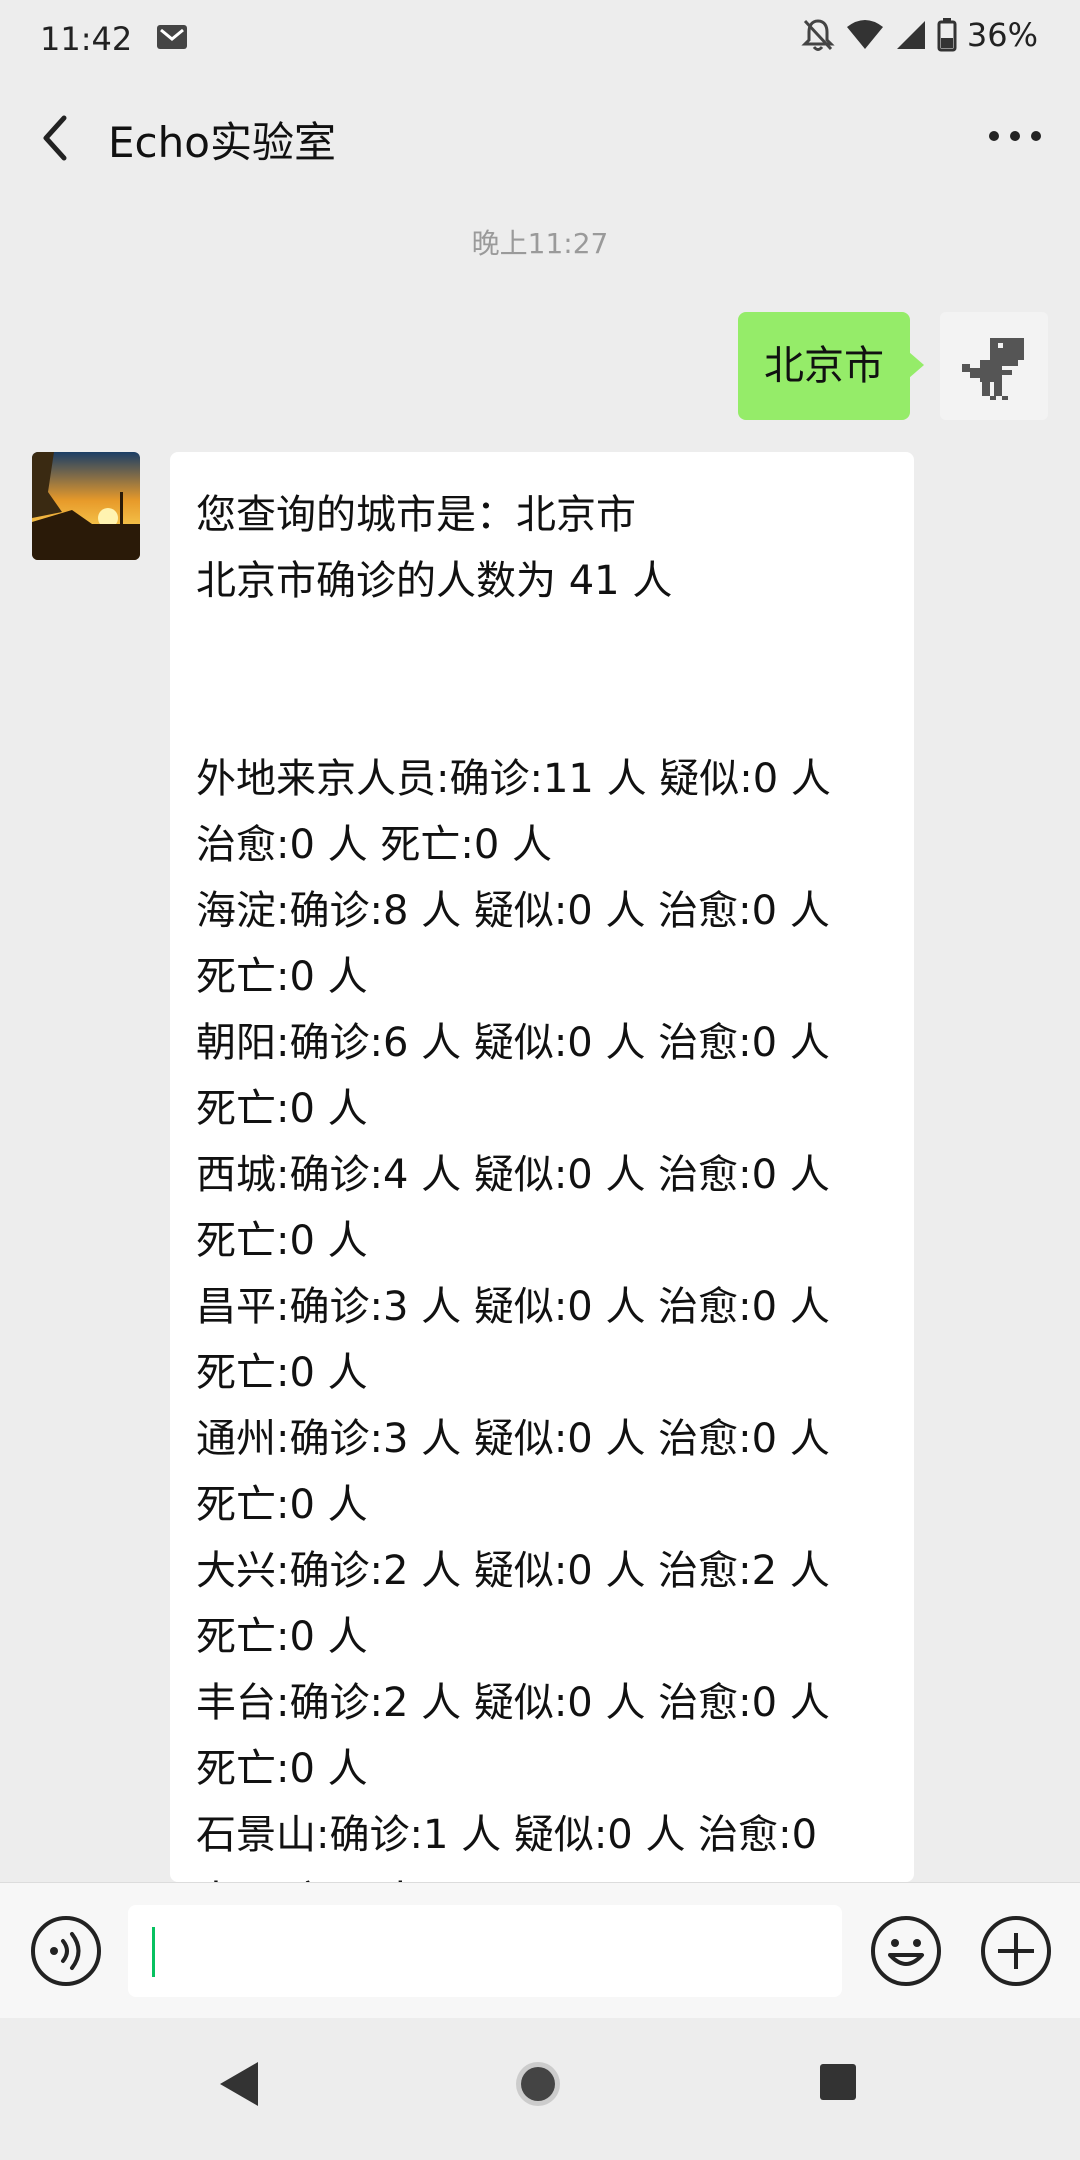 The height and width of the screenshot is (2160, 1080). Describe the element at coordinates (864, 34) in the screenshot. I see `wifi-icon` at that location.